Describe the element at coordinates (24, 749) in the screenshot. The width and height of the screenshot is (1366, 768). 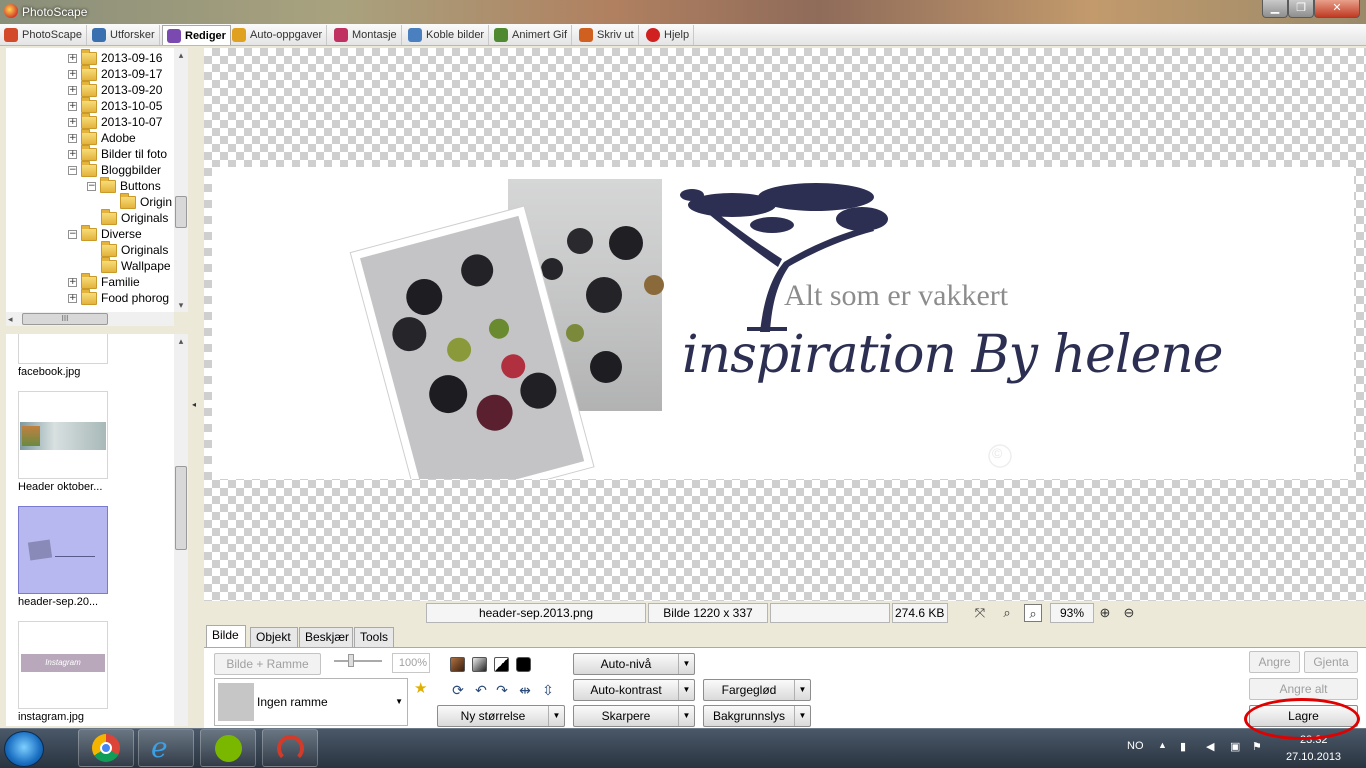
I see `windows-start-icon` at that location.